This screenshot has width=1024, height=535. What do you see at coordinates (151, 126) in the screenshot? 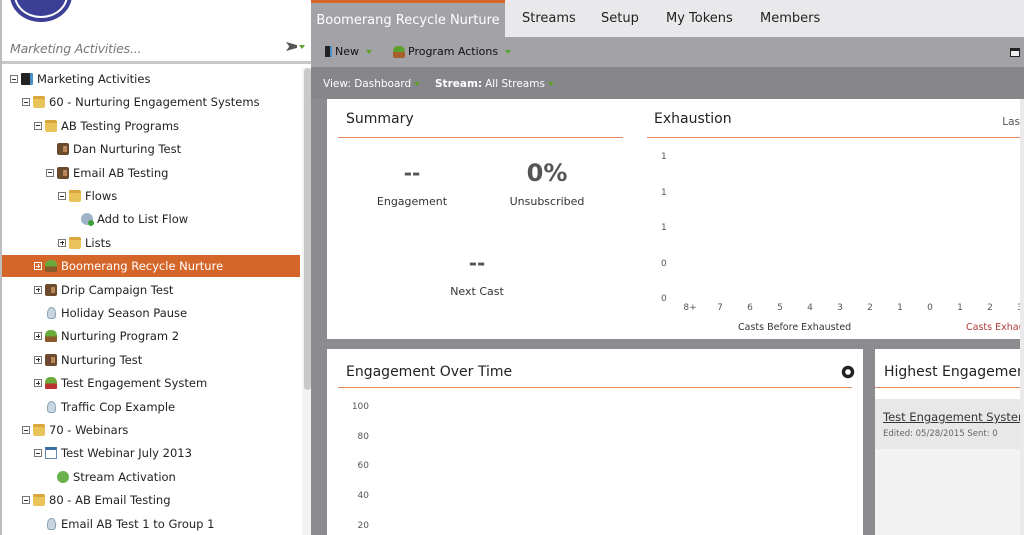
I see `tree-item: AB Testing Programs` at bounding box center [151, 126].